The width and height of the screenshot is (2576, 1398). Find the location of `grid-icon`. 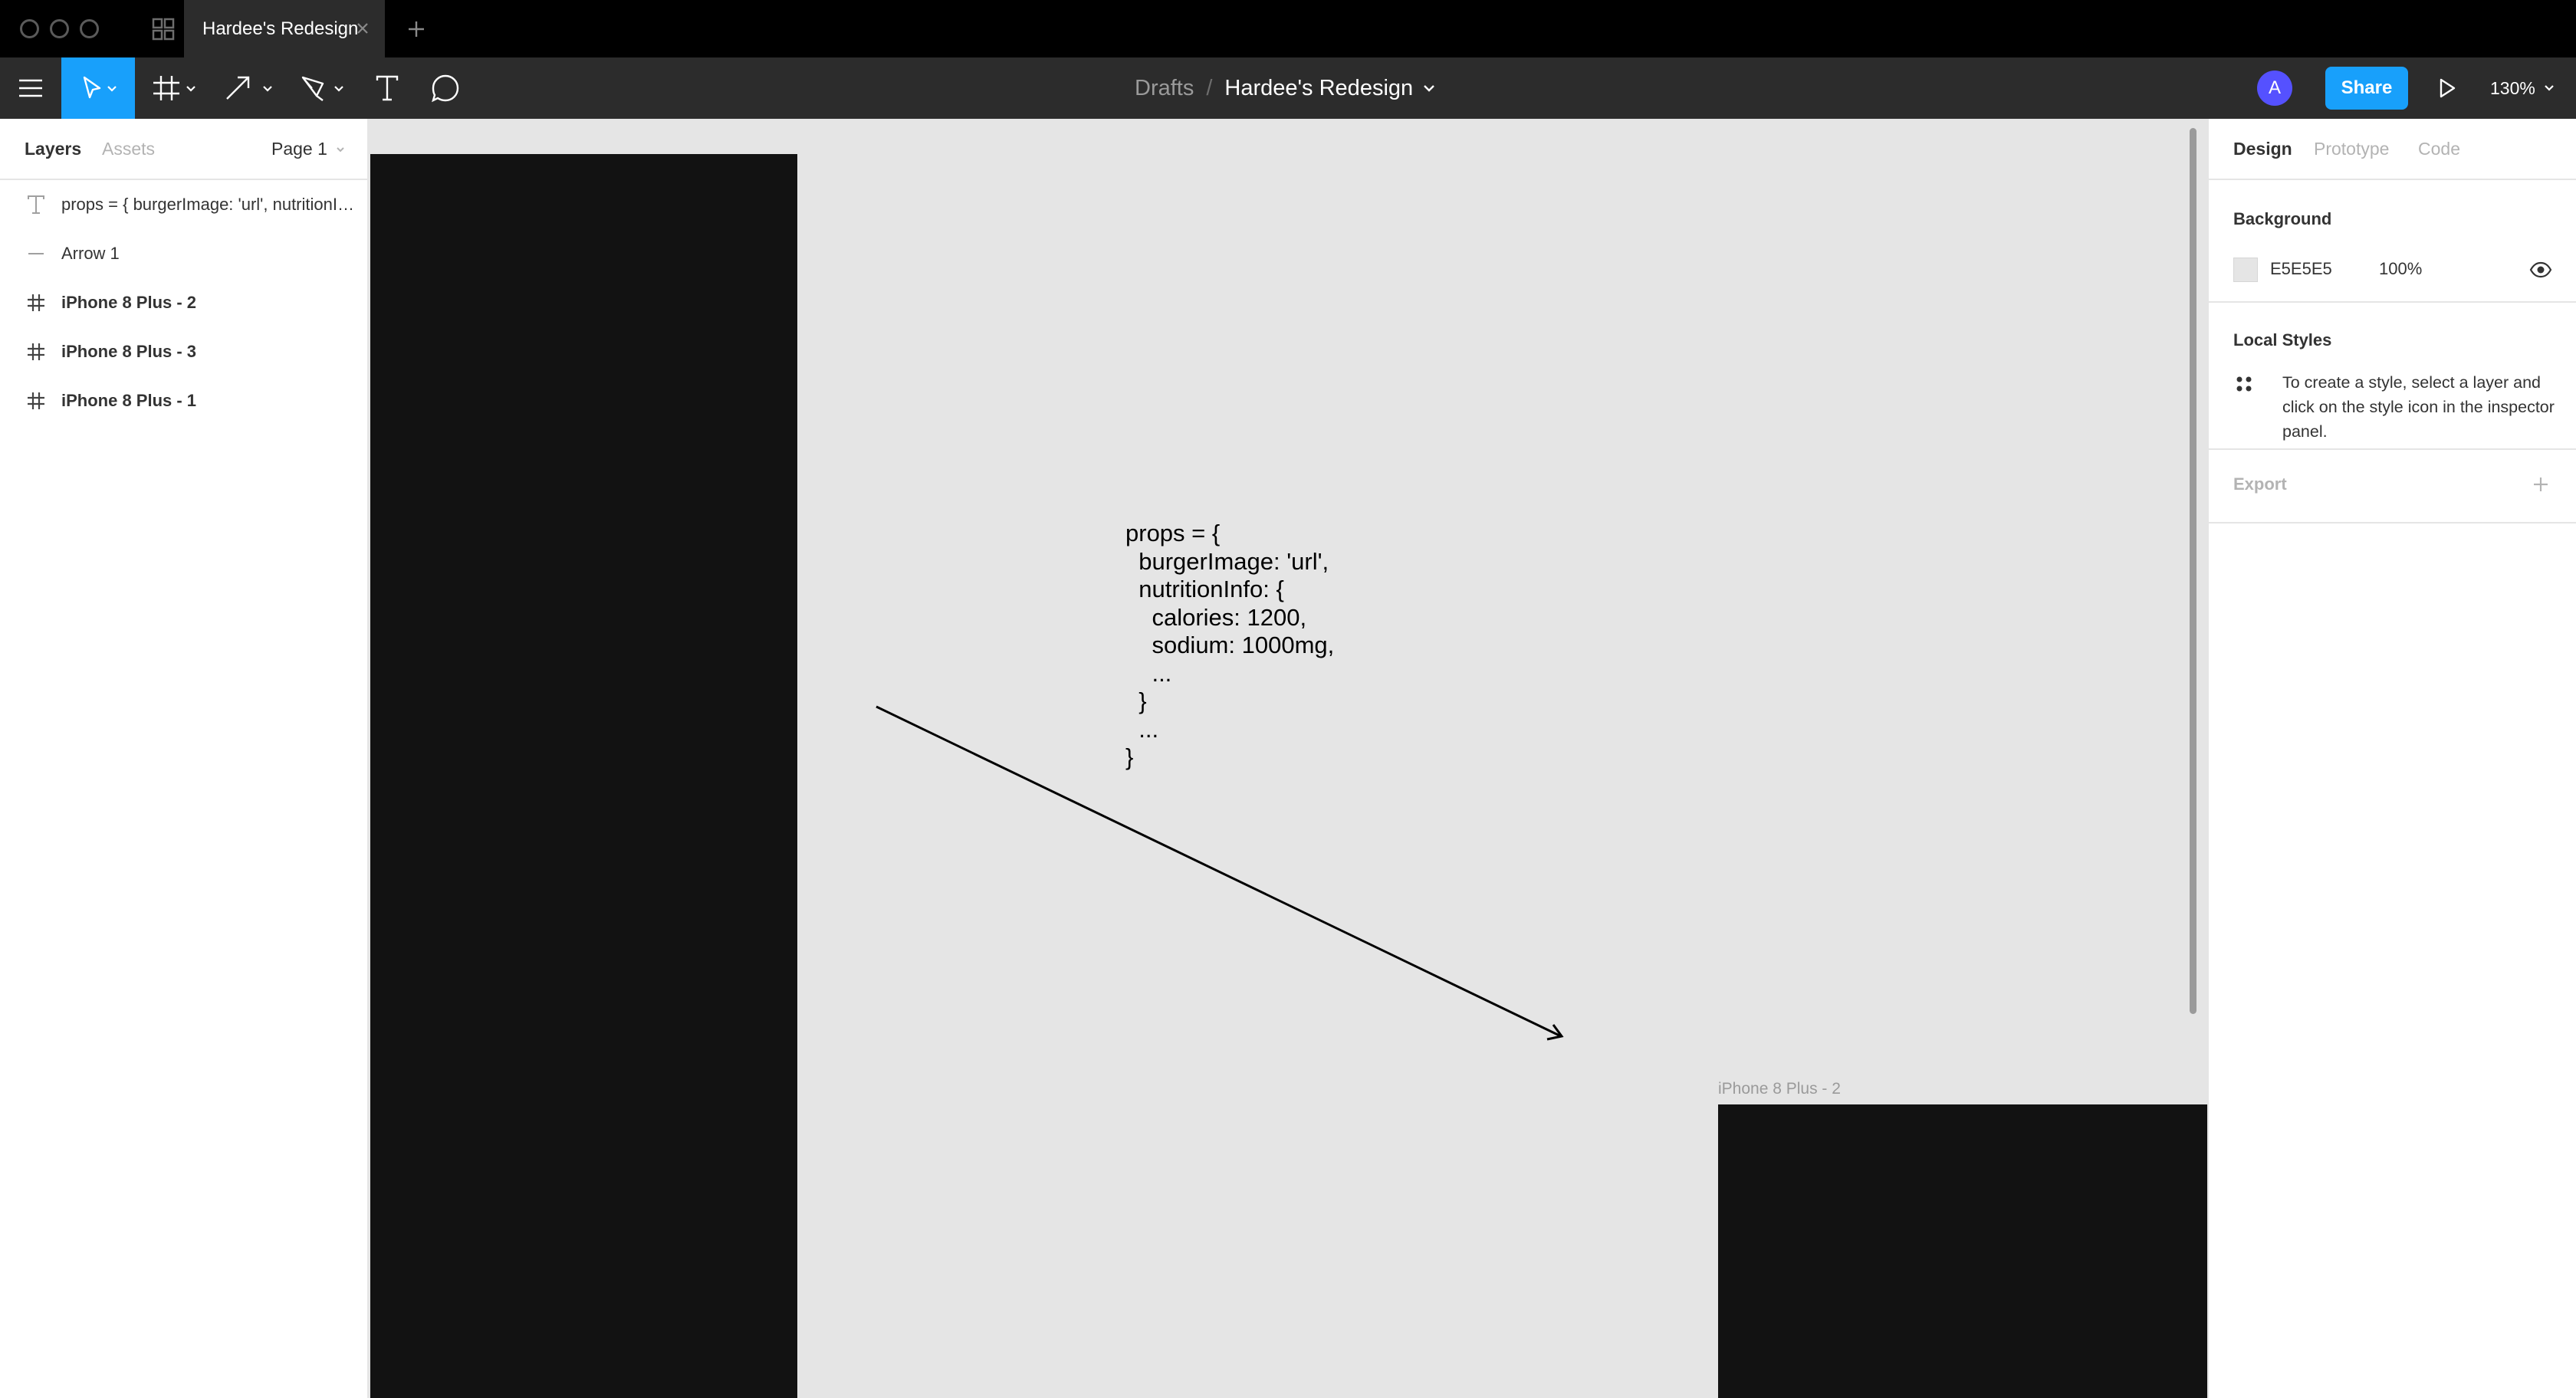

grid-icon is located at coordinates (164, 29).